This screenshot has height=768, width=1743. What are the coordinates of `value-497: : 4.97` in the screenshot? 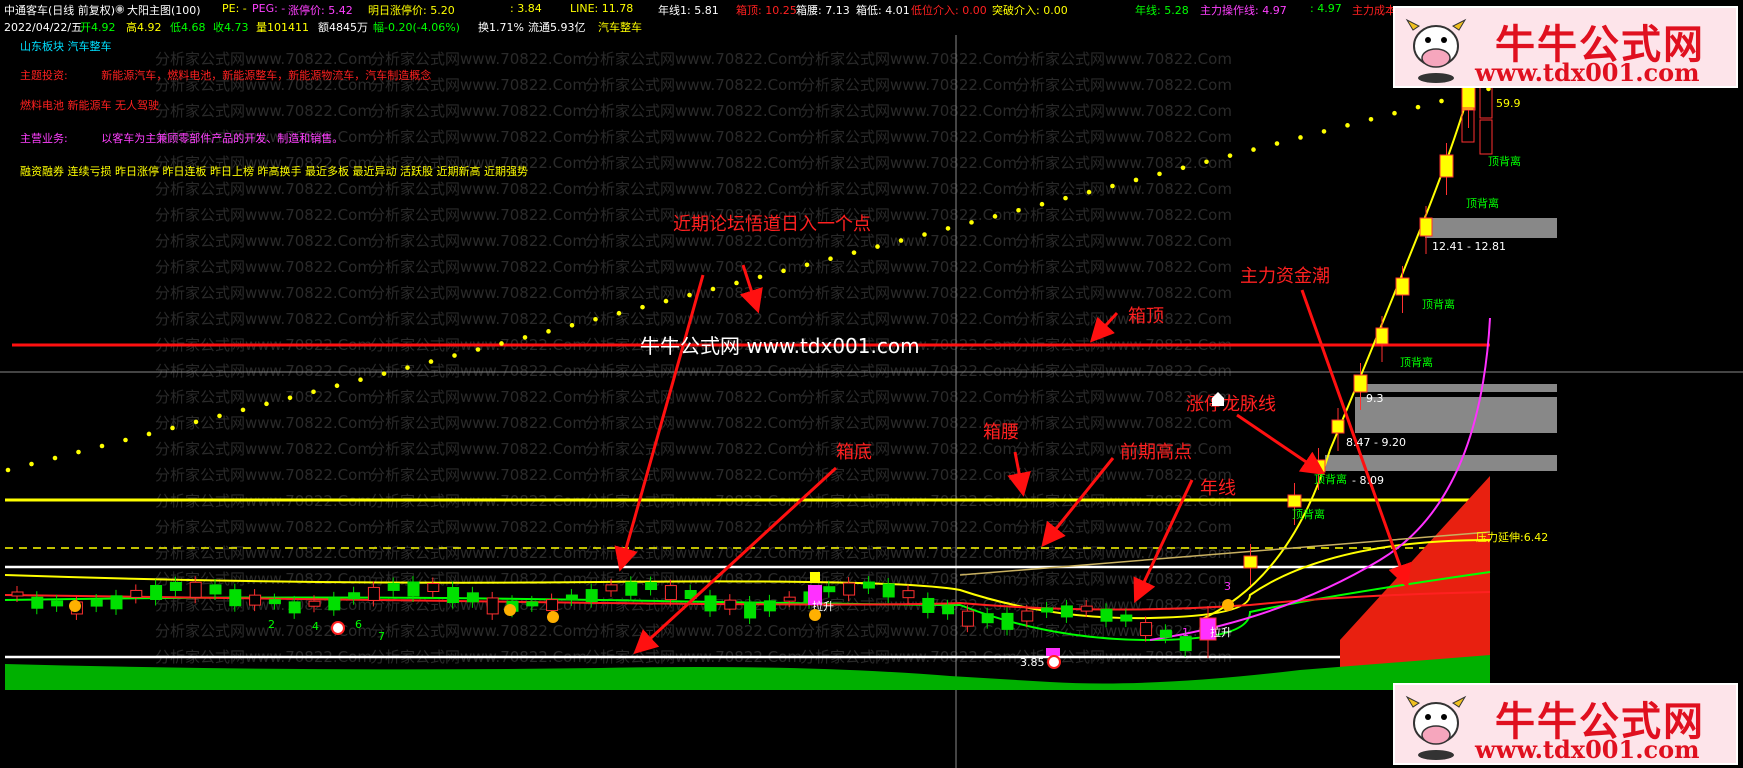 It's located at (1326, 8).